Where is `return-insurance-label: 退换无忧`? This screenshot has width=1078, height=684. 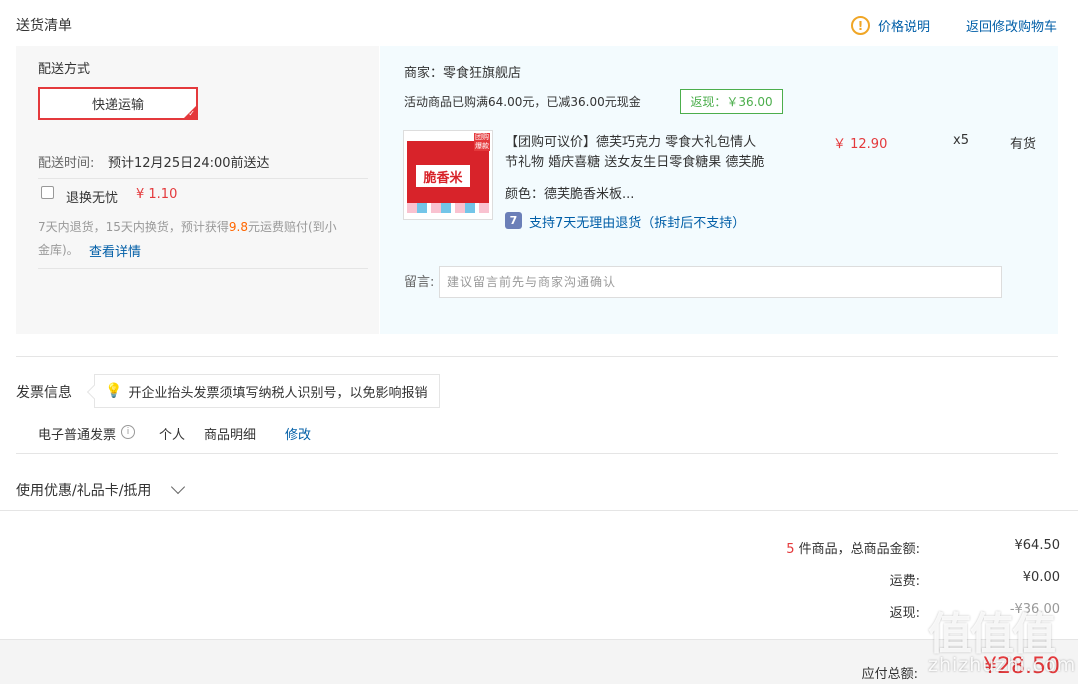 return-insurance-label: 退换无忧 is located at coordinates (92, 198).